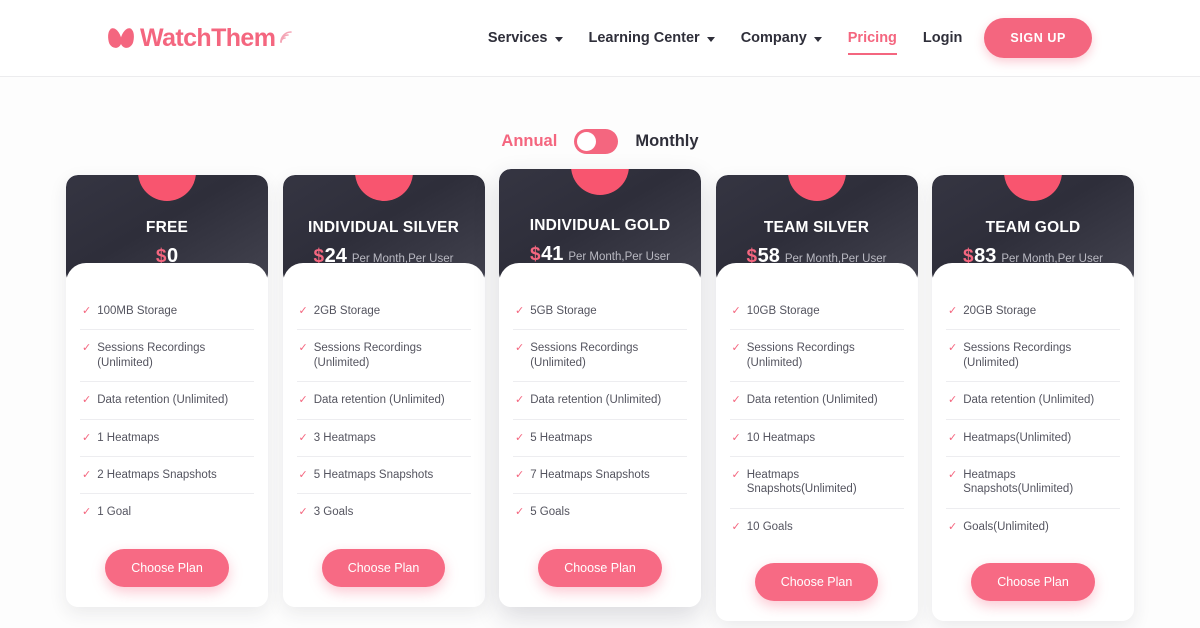 Image resolution: width=1200 pixels, height=628 pixels. I want to click on plan-feature-item: ✓ 2 Heatmaps Snapshots, so click(167, 476).